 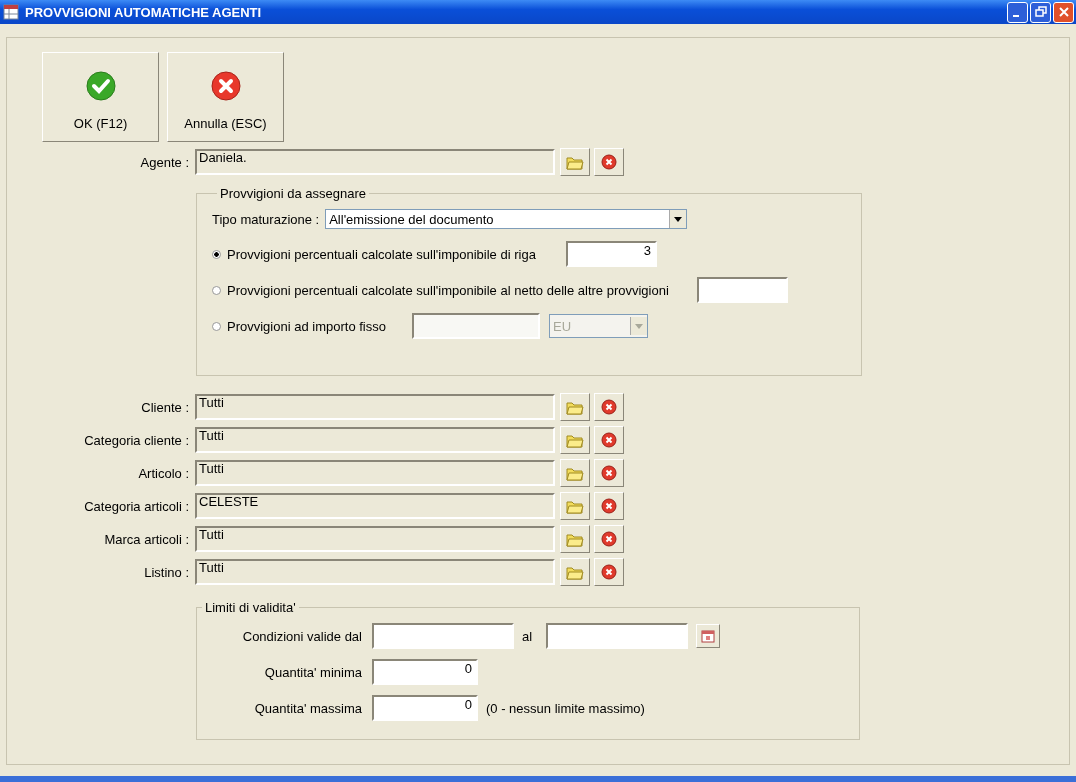 I want to click on group-title: Limiti di validita', so click(x=250, y=607).